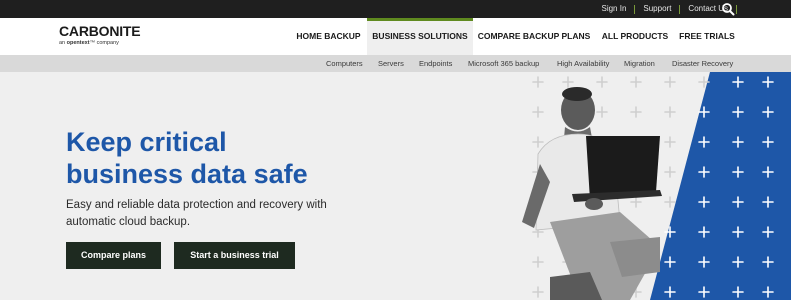 Image resolution: width=791 pixels, height=300 pixels. Describe the element at coordinates (613, 9) in the screenshot. I see `sign-in-link: Sign In` at that location.